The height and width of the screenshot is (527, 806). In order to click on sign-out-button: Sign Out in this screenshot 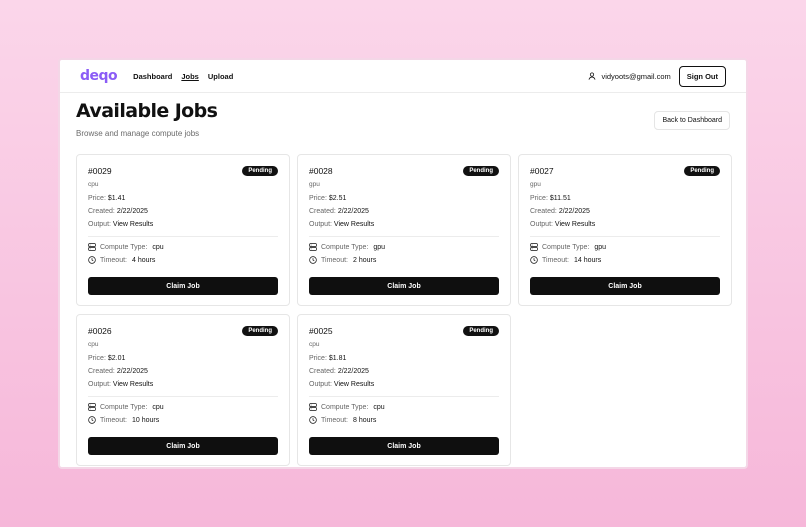, I will do `click(702, 76)`.